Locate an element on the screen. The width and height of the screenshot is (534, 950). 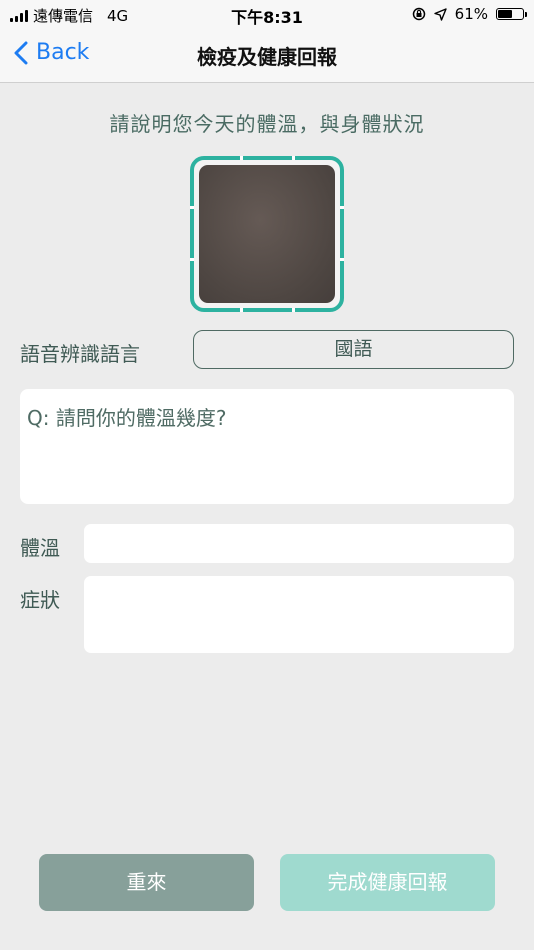
status-bar: 遠傳電信 4G 下午8:31 61% is located at coordinates (267, 14).